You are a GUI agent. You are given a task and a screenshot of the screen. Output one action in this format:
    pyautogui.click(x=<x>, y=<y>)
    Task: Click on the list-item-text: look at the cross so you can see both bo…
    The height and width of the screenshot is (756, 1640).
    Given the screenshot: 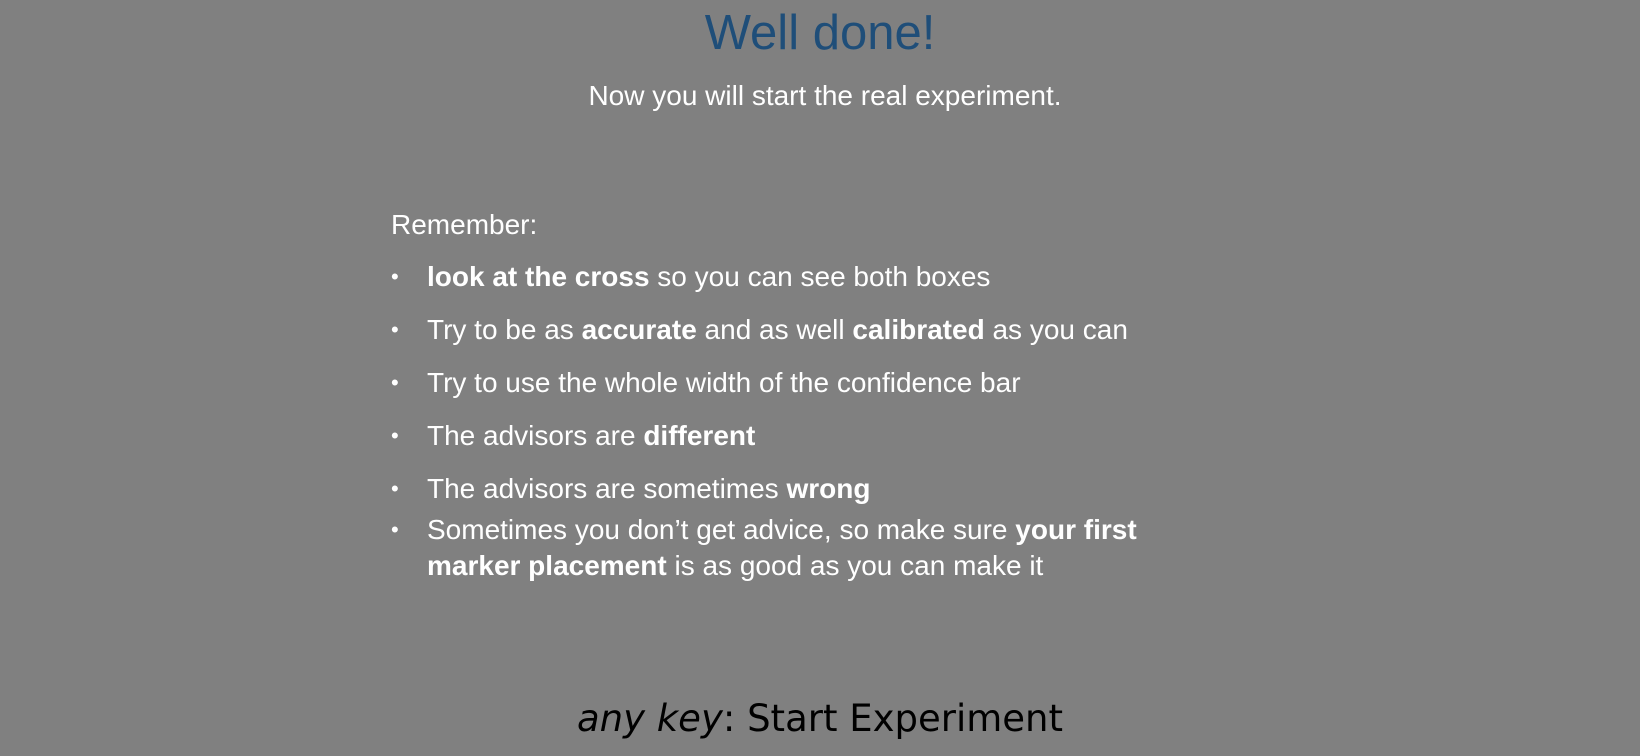 What is the action you would take?
    pyautogui.click(x=817, y=277)
    